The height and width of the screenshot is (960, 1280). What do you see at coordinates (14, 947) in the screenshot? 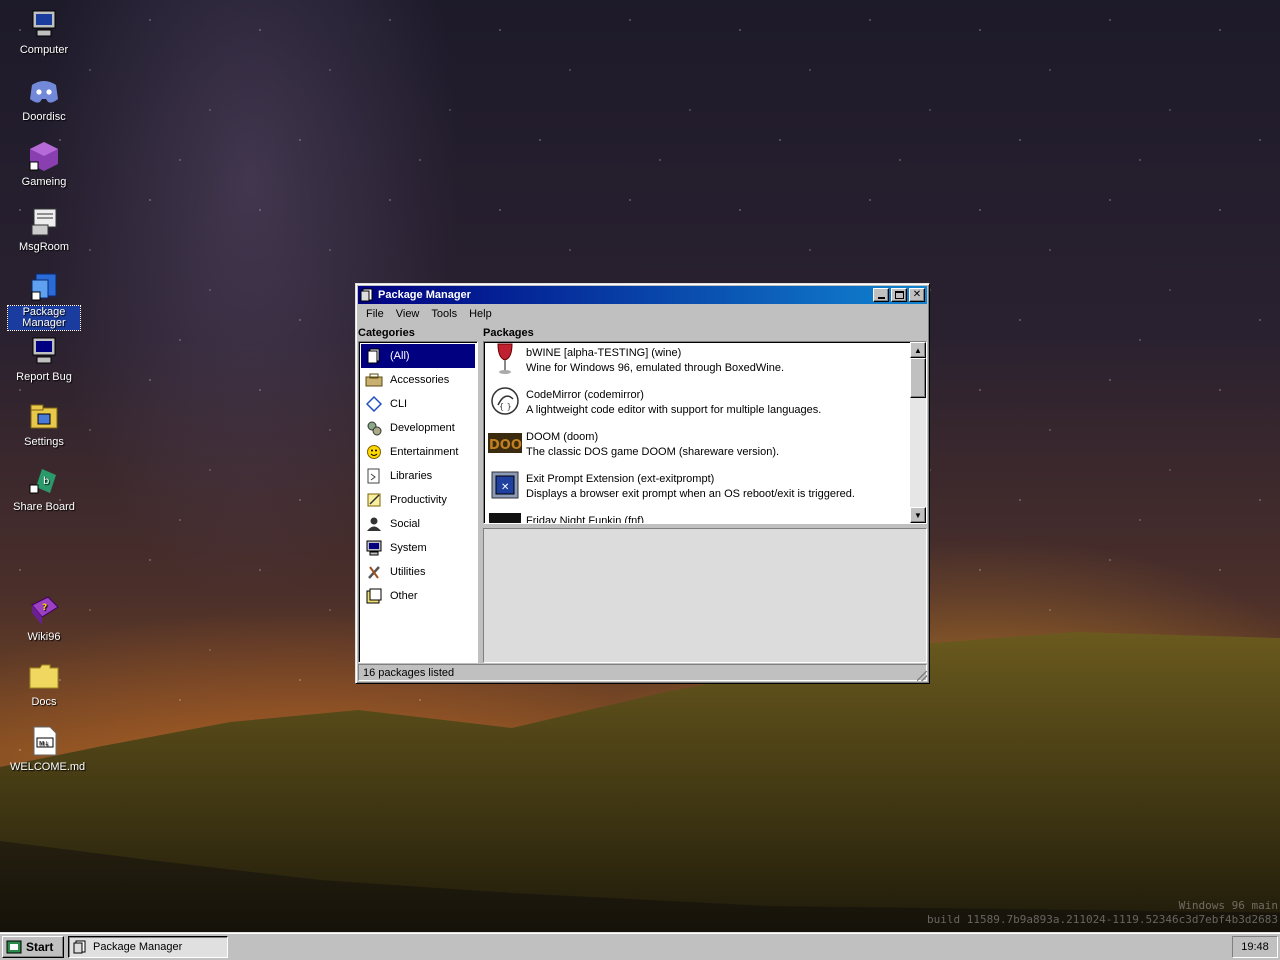
I see `start-logo-icon` at bounding box center [14, 947].